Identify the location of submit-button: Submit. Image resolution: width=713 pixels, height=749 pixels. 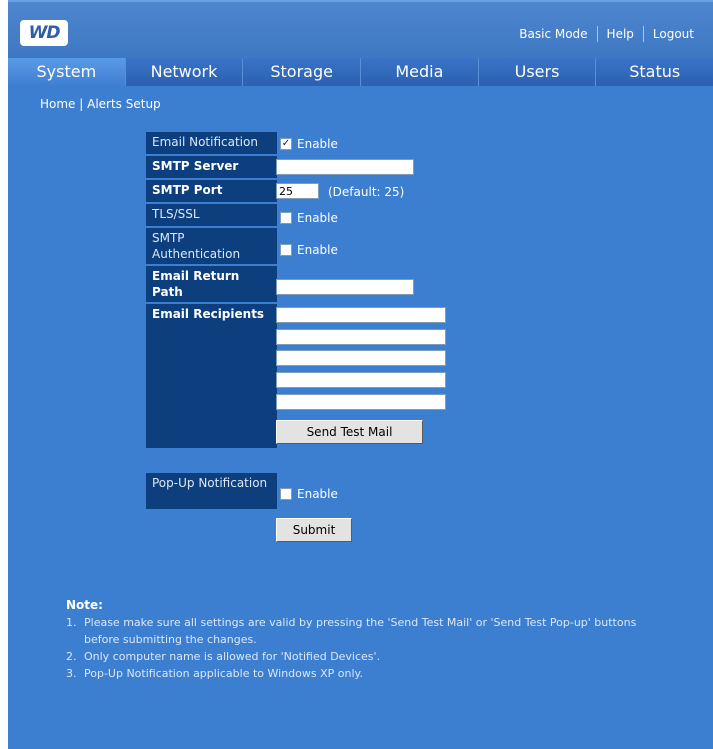
(314, 530).